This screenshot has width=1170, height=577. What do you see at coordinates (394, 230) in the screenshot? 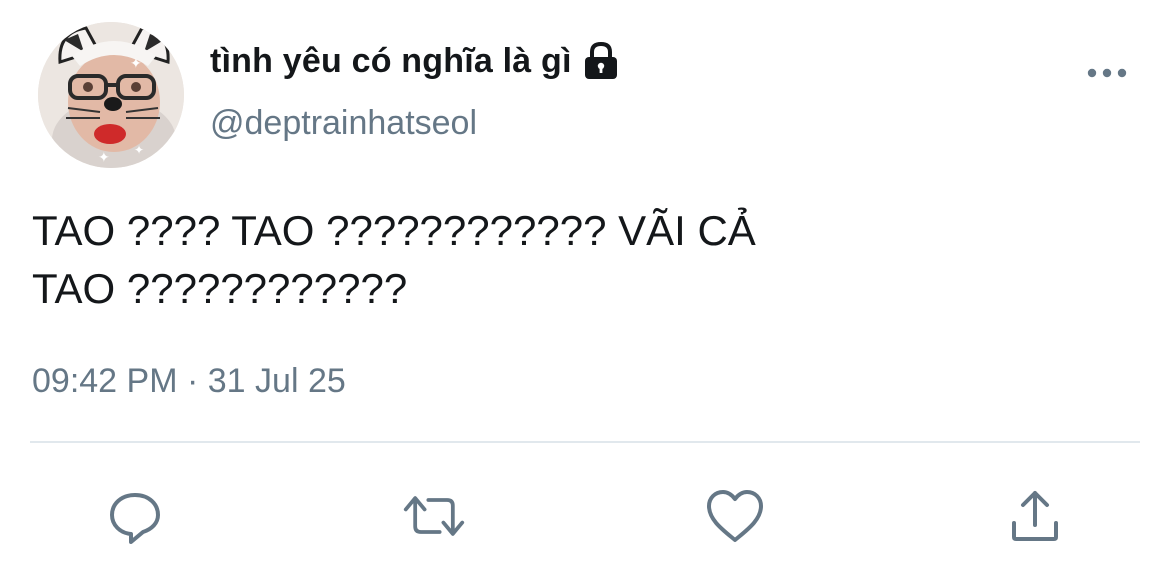
I see `tweet-text-line: TAO ???? TAO ???????????? VÃI CẢ` at bounding box center [394, 230].